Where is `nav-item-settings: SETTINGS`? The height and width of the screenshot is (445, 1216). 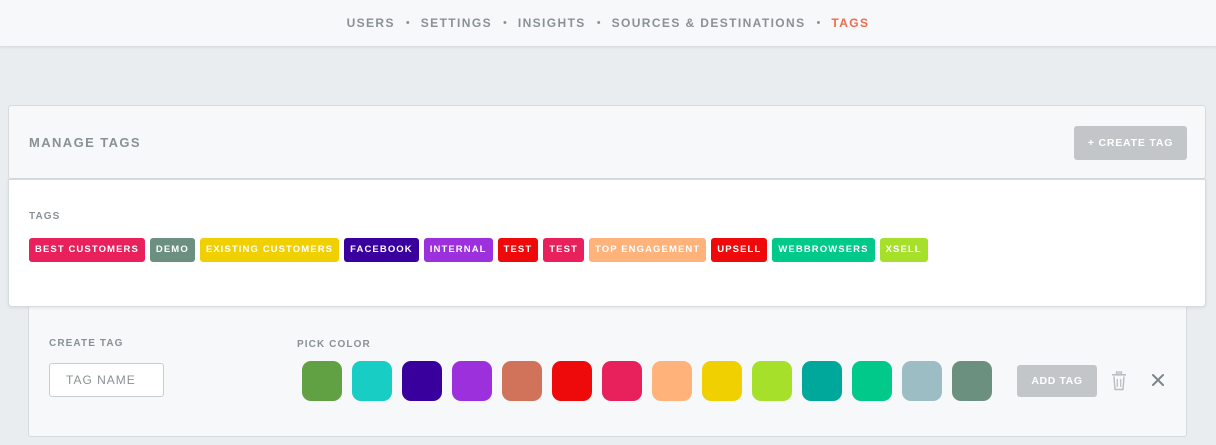 nav-item-settings: SETTINGS is located at coordinates (456, 23).